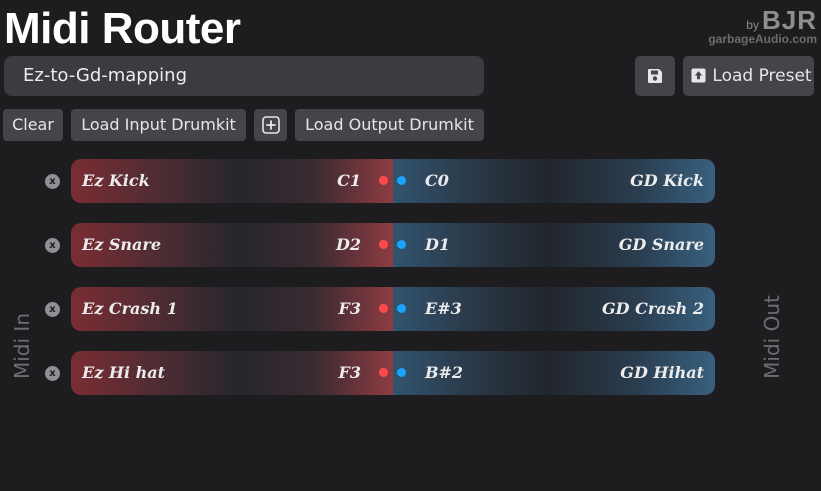 The height and width of the screenshot is (491, 821). What do you see at coordinates (158, 125) in the screenshot?
I see `load-input-drumkit-button: Load Input Drumkit` at bounding box center [158, 125].